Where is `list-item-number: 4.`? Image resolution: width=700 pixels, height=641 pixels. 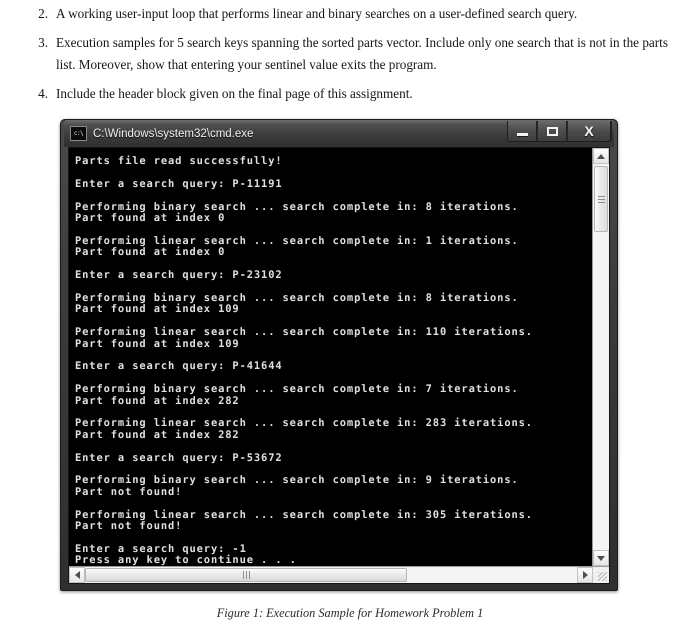 list-item-number: 4. is located at coordinates (43, 94).